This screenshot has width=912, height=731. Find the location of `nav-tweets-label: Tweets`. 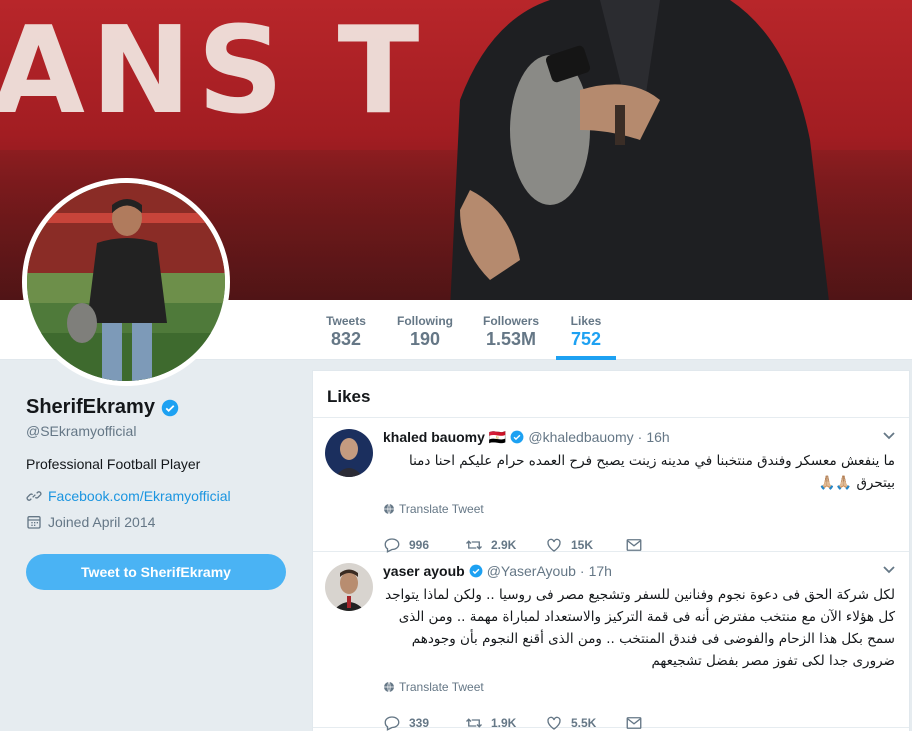

nav-tweets-label: Tweets is located at coordinates (346, 321).